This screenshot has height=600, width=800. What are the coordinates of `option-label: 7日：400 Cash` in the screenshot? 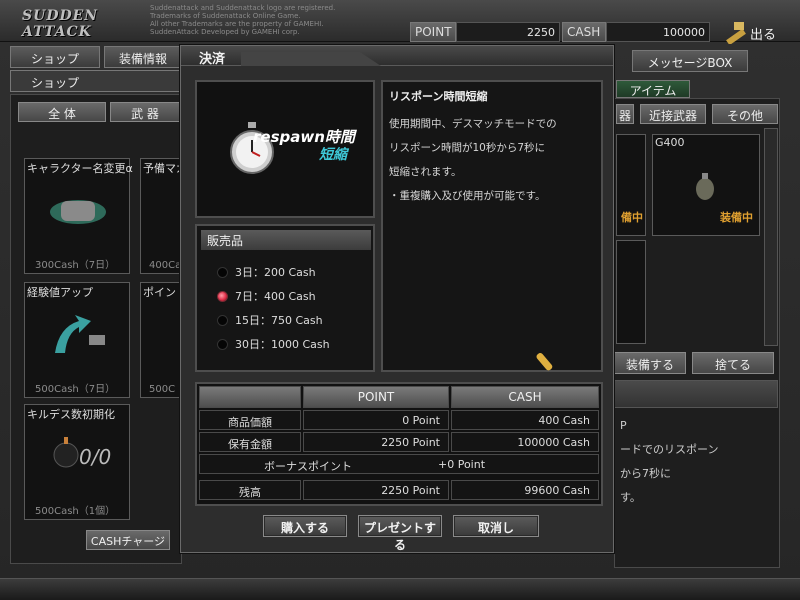 It's located at (275, 296).